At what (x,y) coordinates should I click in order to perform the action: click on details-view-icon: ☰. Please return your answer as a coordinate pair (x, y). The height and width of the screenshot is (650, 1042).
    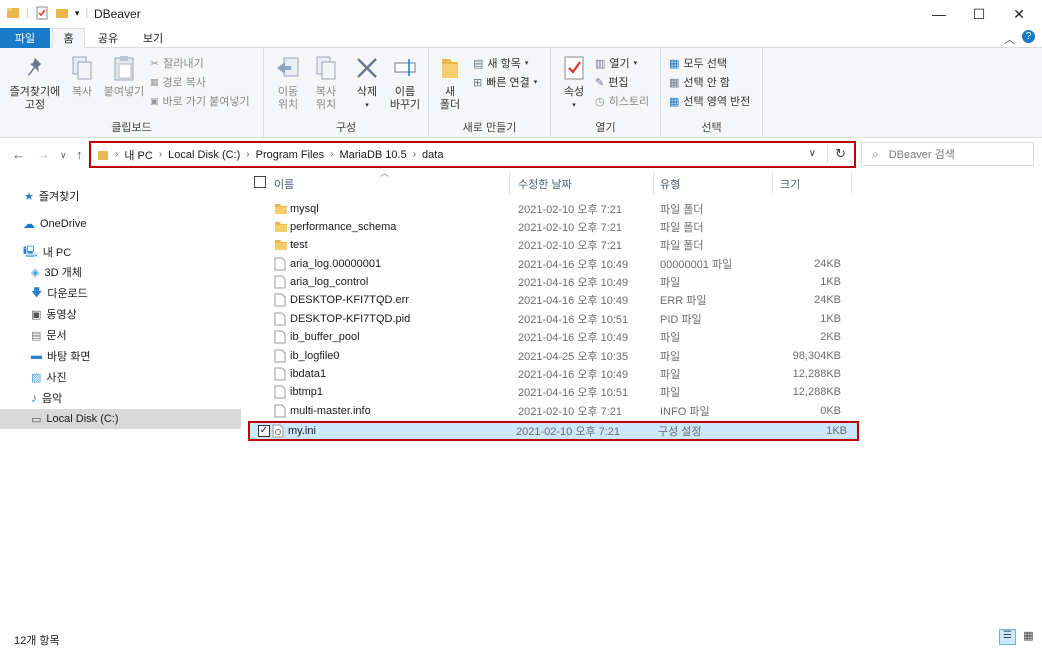
    Looking at the image, I should click on (1007, 637).